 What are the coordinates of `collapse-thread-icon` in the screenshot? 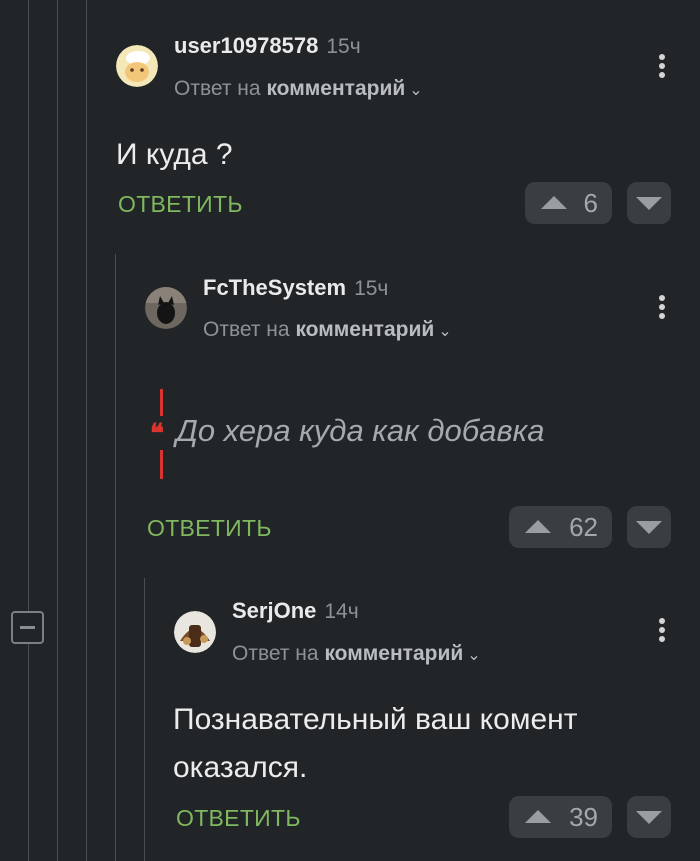 It's located at (27, 627).